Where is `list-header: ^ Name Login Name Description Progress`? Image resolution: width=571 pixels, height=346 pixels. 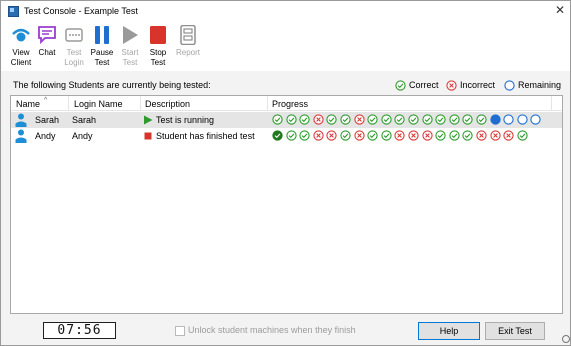
list-header: ^ Name Login Name Description Progress is located at coordinates (286, 103).